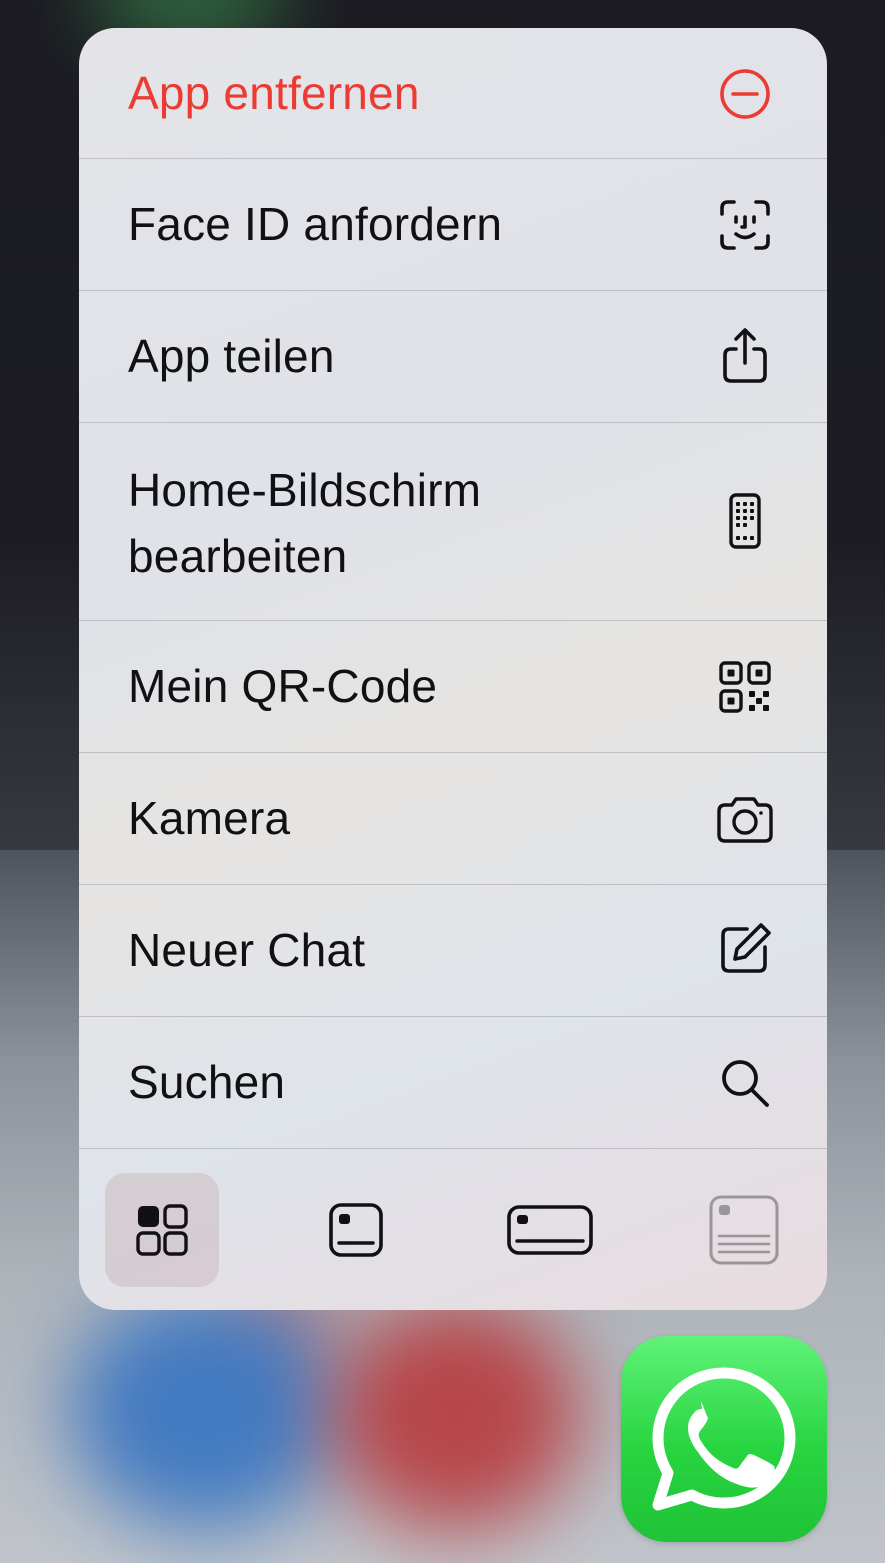 The height and width of the screenshot is (1563, 885). I want to click on large-widget-option, so click(744, 1230).